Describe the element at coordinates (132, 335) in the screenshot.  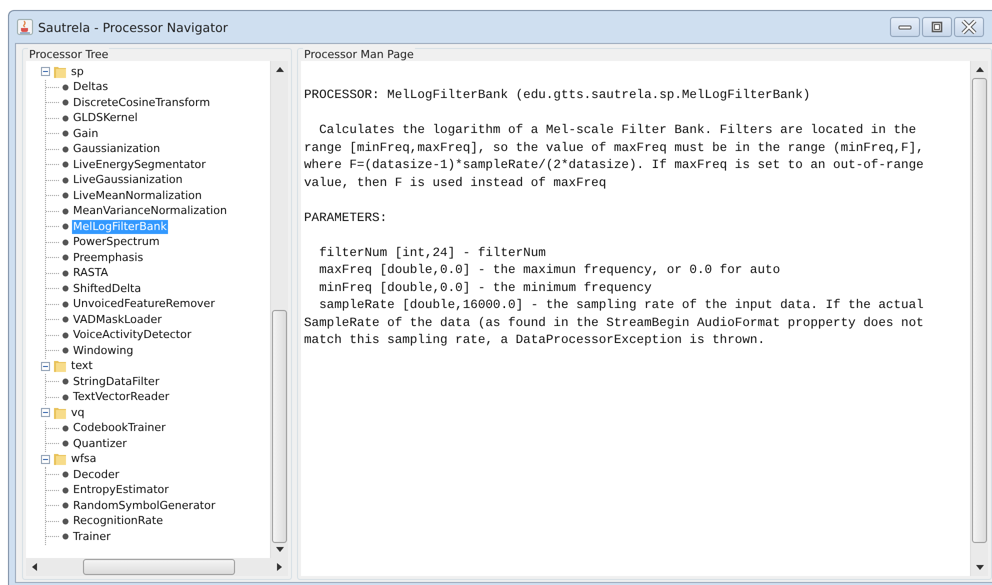
I see `tree-item: VoiceActivityDetector` at that location.